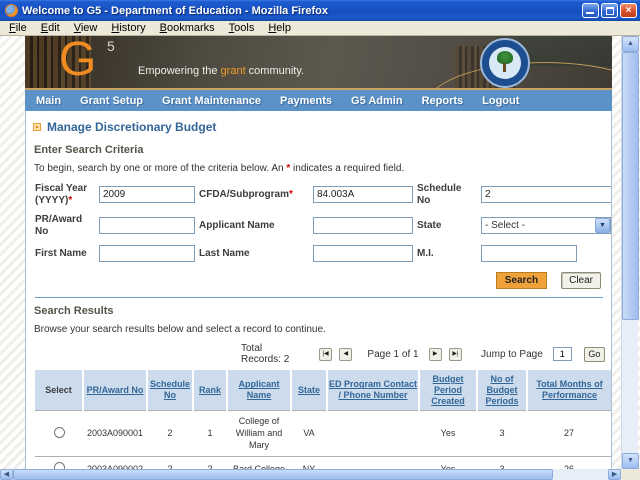 Image resolution: width=640 pixels, height=480 pixels. What do you see at coordinates (529, 253) in the screenshot?
I see `middle-initial-input` at bounding box center [529, 253].